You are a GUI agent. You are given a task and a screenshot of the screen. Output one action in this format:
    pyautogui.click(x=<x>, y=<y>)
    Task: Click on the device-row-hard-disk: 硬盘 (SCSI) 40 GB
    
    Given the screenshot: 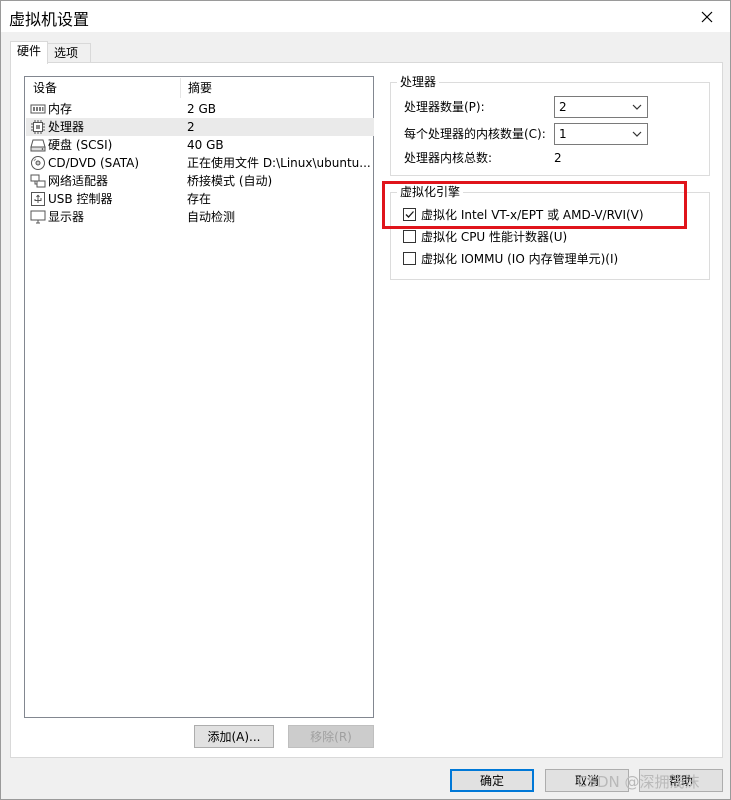 What is the action you would take?
    pyautogui.click(x=200, y=145)
    